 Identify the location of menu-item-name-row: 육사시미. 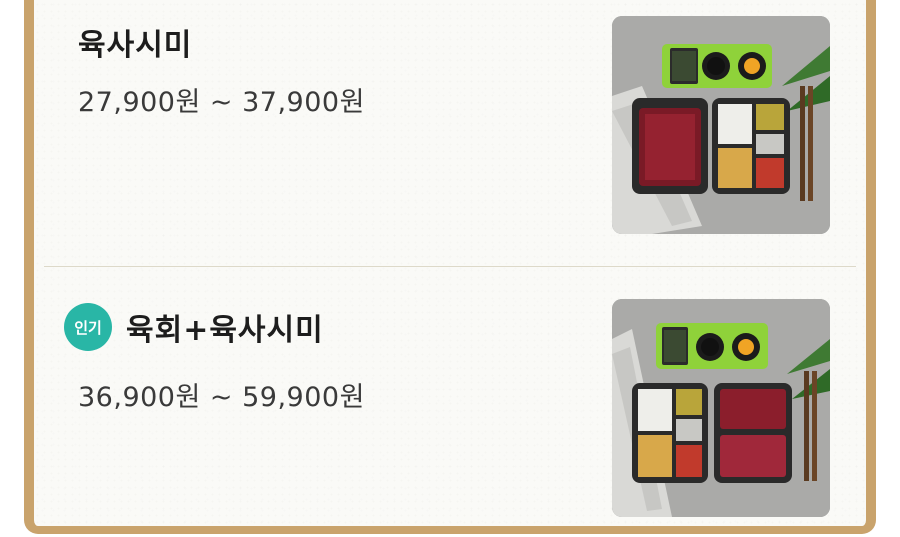
(135, 42).